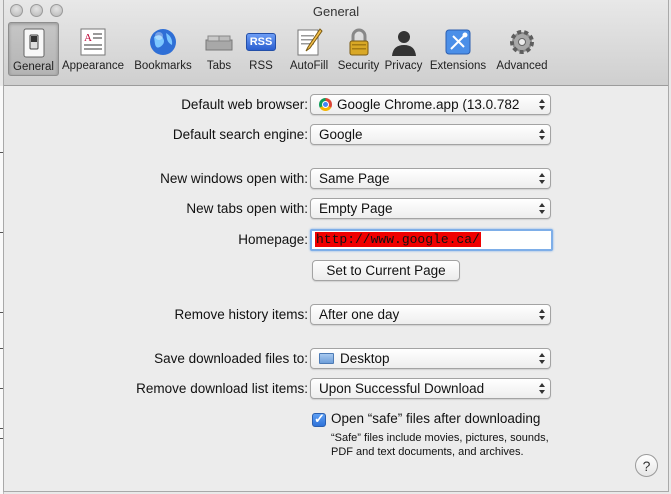 This screenshot has height=494, width=671. I want to click on appearance-icon: A, so click(93, 42).